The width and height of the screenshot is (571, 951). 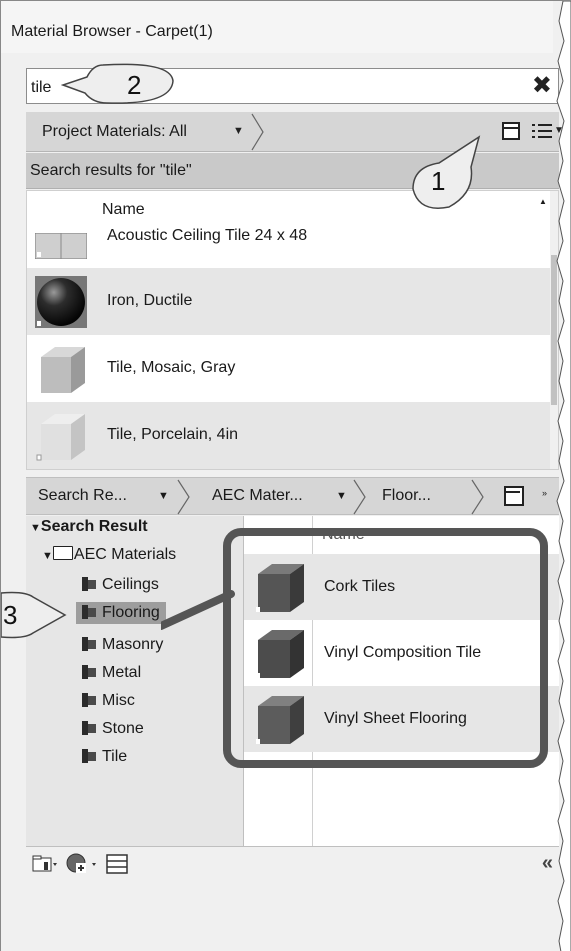 I want to click on tree-item-tile: Tile, so click(x=104, y=757).